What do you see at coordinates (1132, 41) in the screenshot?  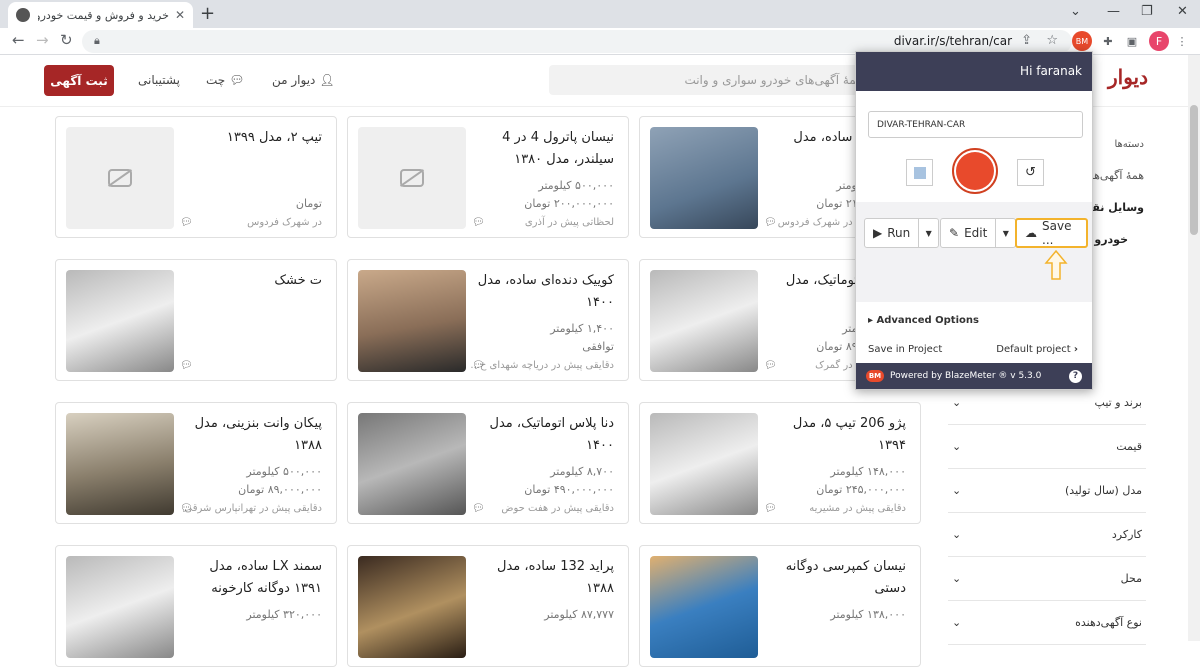 I see `side-panel-icon: ▣` at bounding box center [1132, 41].